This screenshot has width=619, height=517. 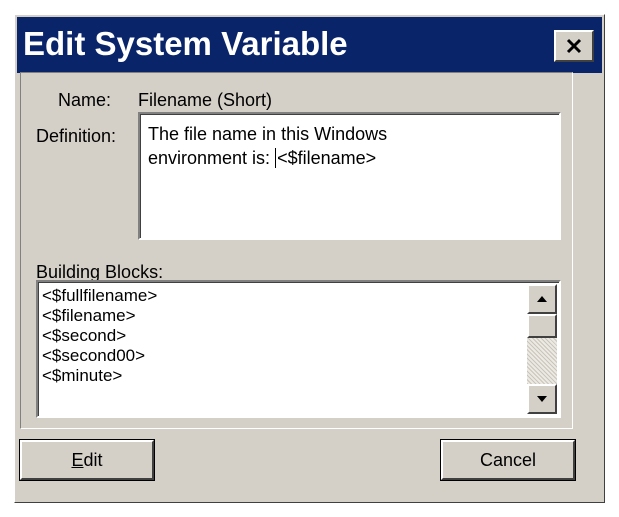 What do you see at coordinates (99, 376) in the screenshot?
I see `list-item: <$minute>` at bounding box center [99, 376].